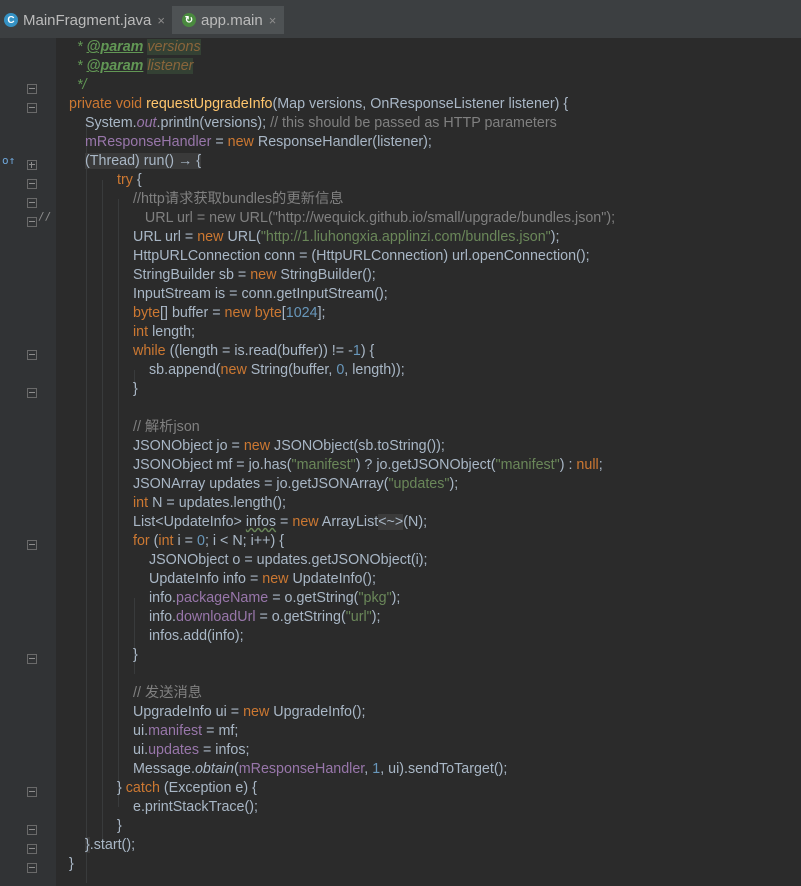  Describe the element at coordinates (229, 313) in the screenshot. I see `code-line-15: byte[] buffer = new byte[1024];` at that location.